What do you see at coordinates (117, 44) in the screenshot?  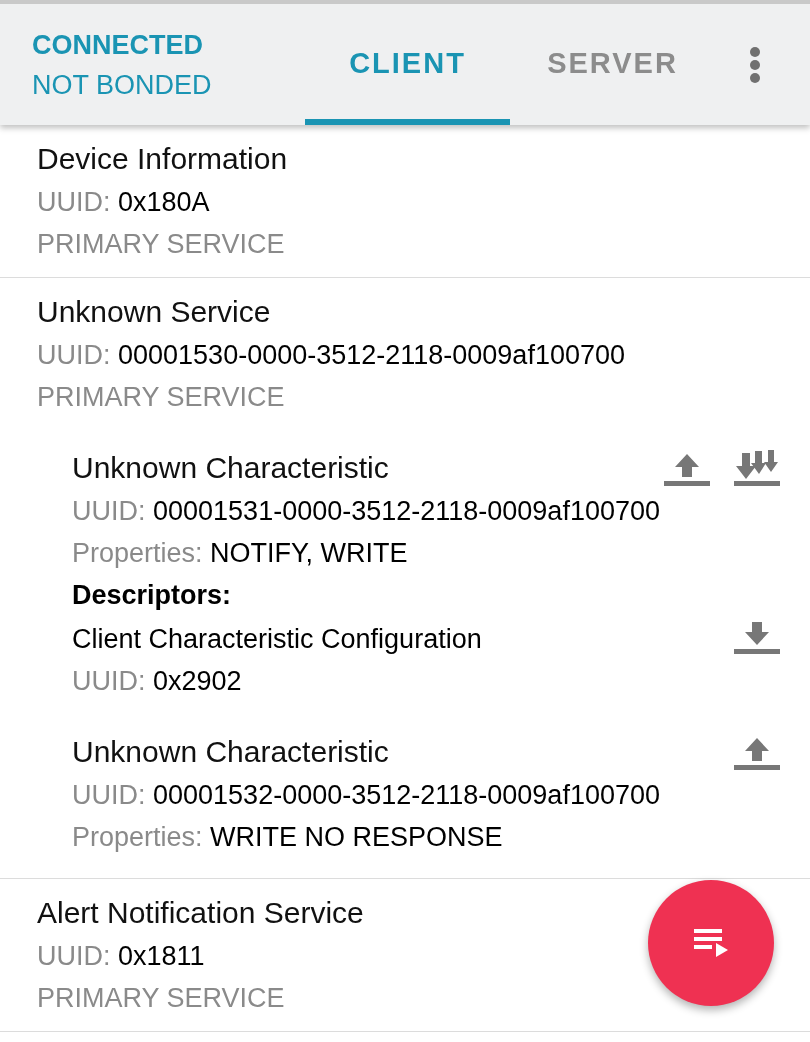 I see `connection-status: CONNECTED` at bounding box center [117, 44].